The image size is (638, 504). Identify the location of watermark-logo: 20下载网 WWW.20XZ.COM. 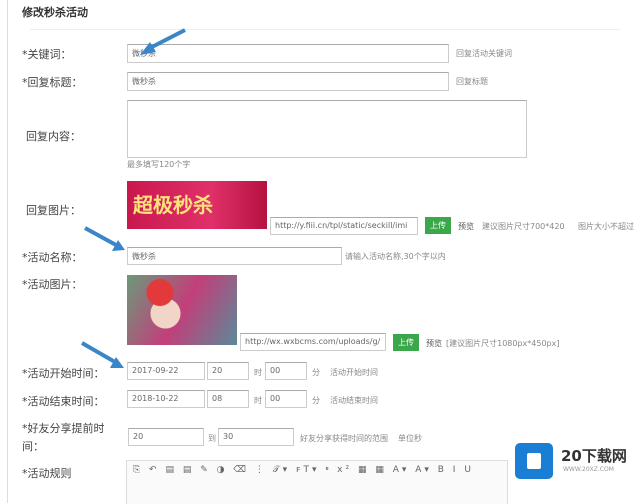
(576, 463).